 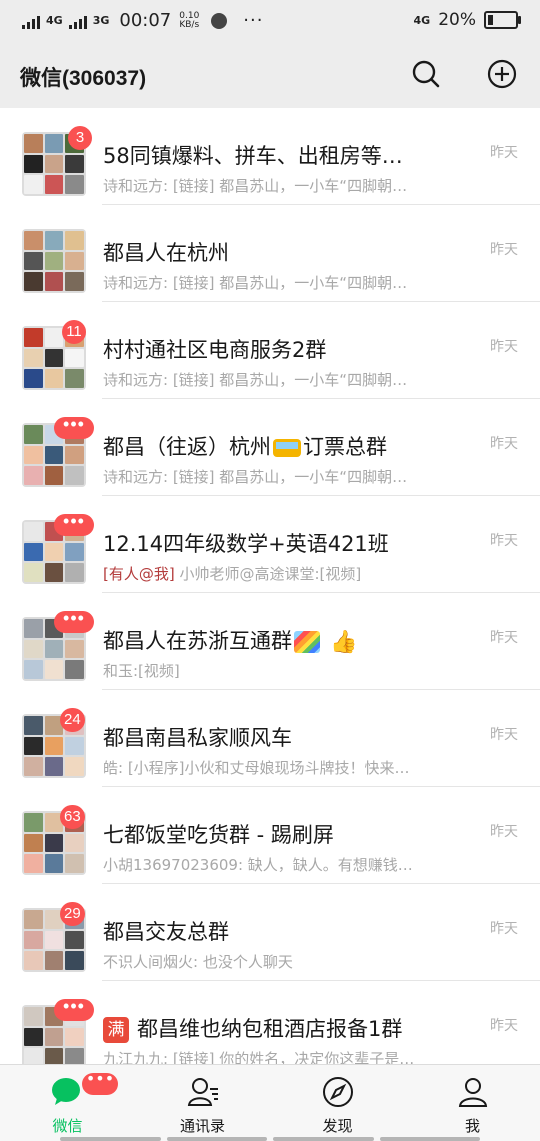 I want to click on battery-percent: 20%, so click(x=457, y=20).